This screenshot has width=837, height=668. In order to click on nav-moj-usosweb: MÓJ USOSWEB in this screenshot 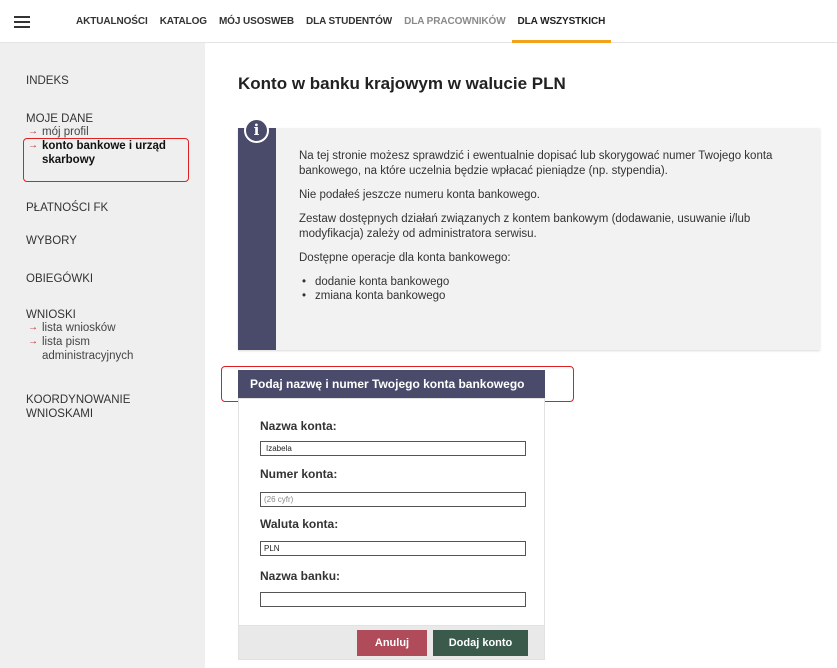, I will do `click(256, 21)`.